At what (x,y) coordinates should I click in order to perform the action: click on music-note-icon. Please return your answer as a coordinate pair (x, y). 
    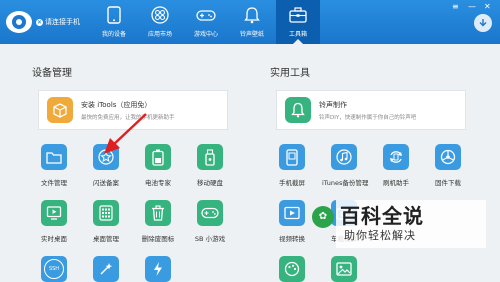
    Looking at the image, I should click on (344, 157).